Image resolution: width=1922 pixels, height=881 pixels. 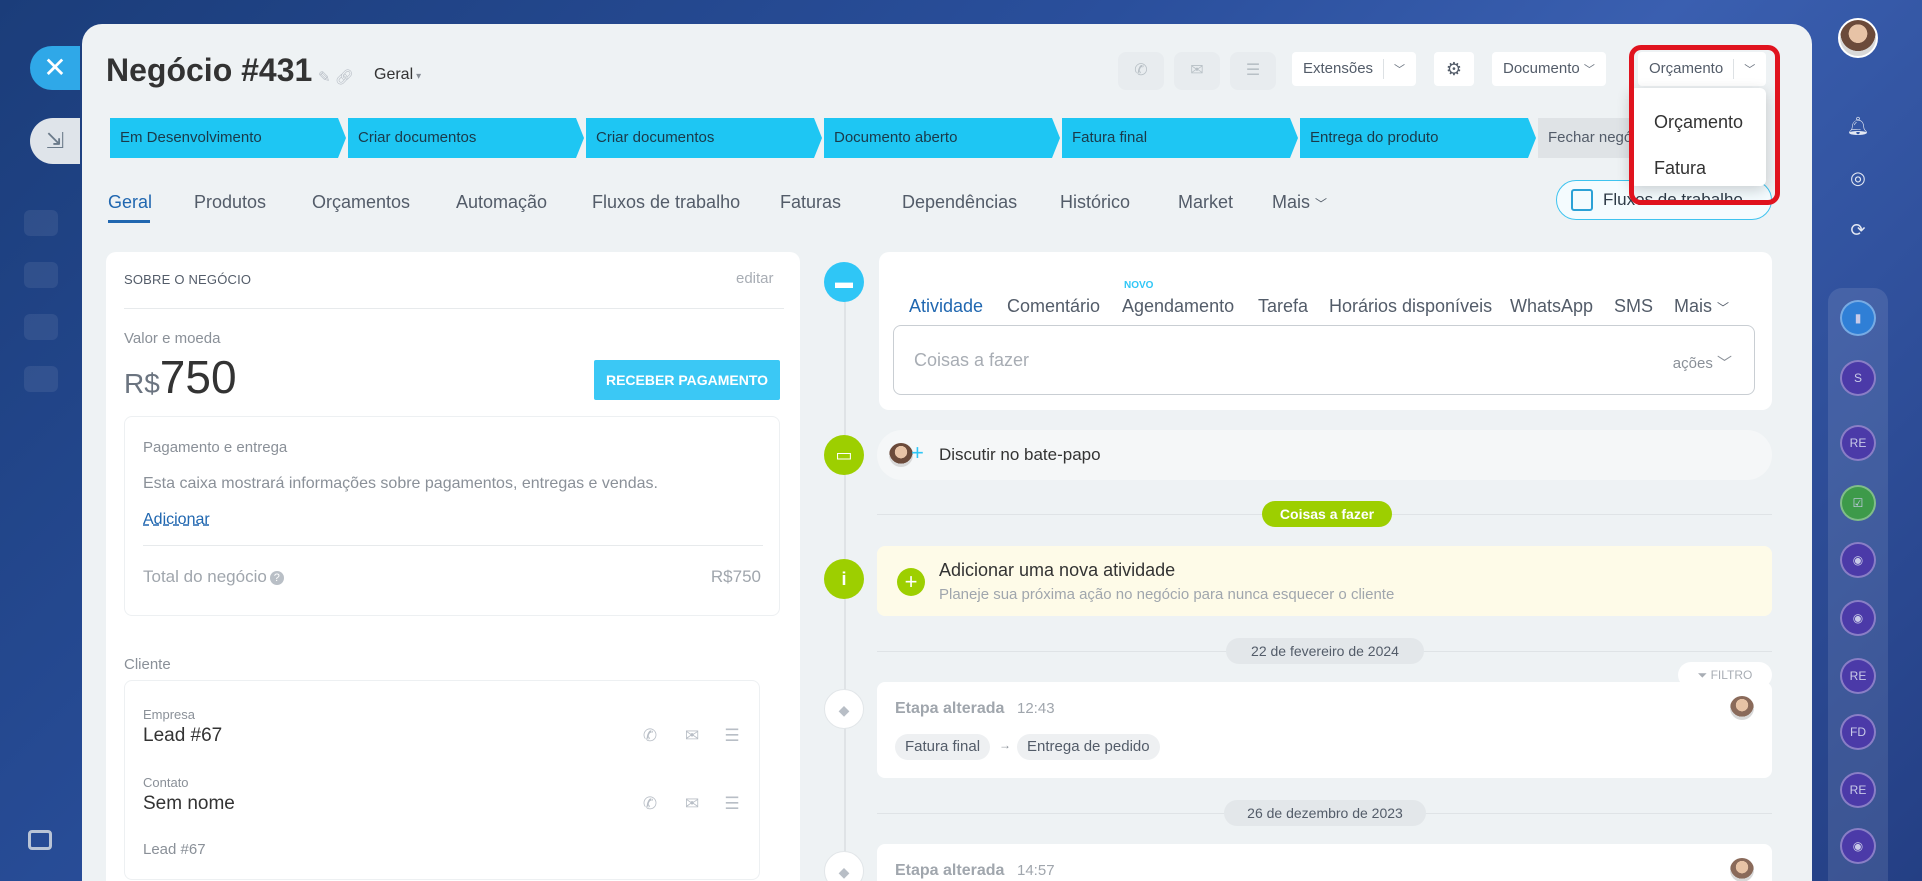 I want to click on chat-bubble-icon: ▭, so click(x=844, y=455).